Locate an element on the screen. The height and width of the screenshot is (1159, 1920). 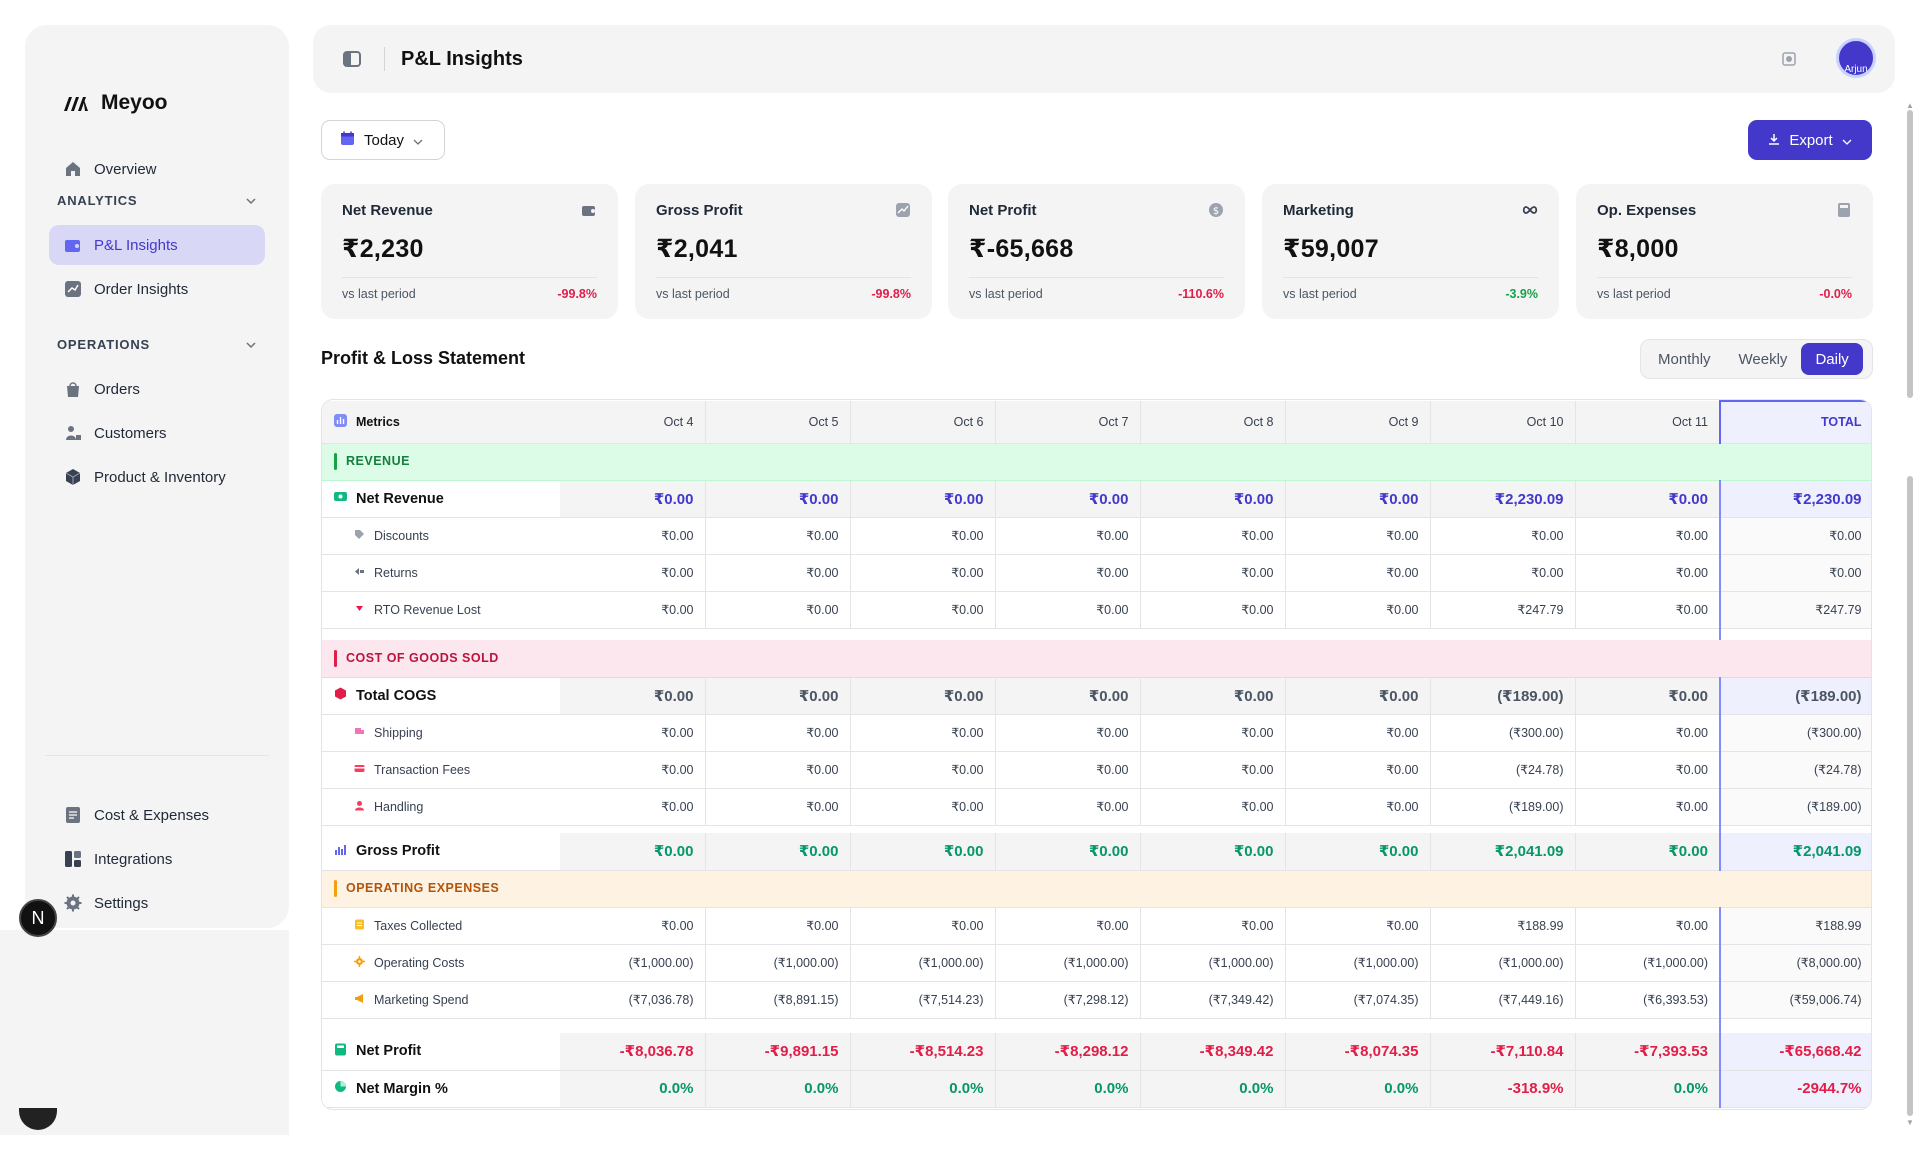
kpi-label: Net Revenue is located at coordinates (387, 210).